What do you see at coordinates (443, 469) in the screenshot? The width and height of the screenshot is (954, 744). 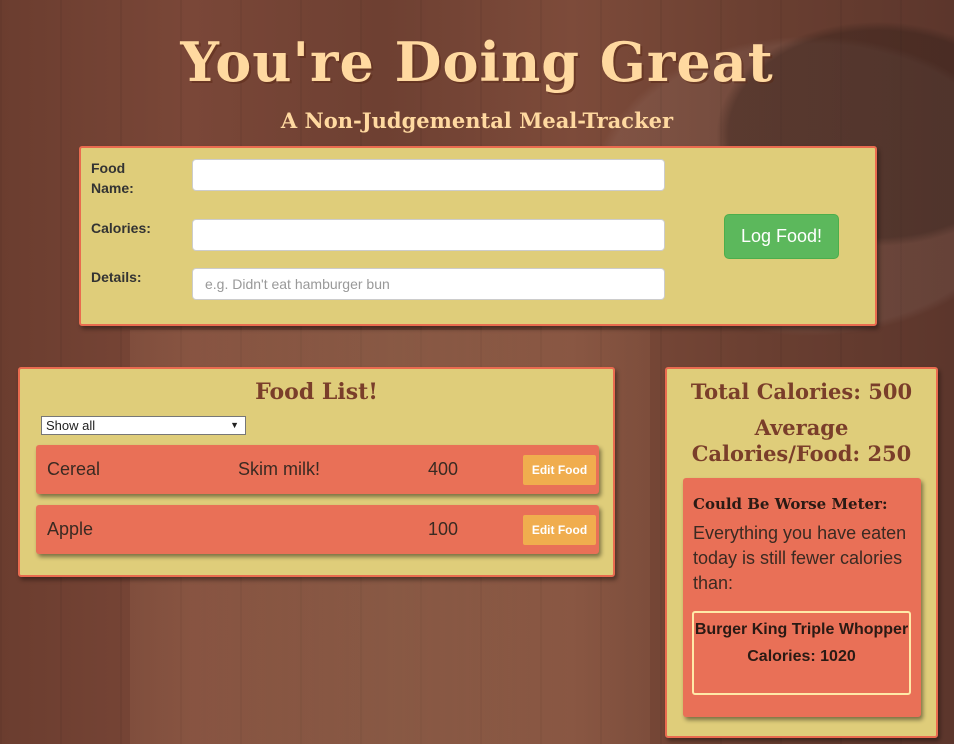 I see `food-item-calories: 400` at bounding box center [443, 469].